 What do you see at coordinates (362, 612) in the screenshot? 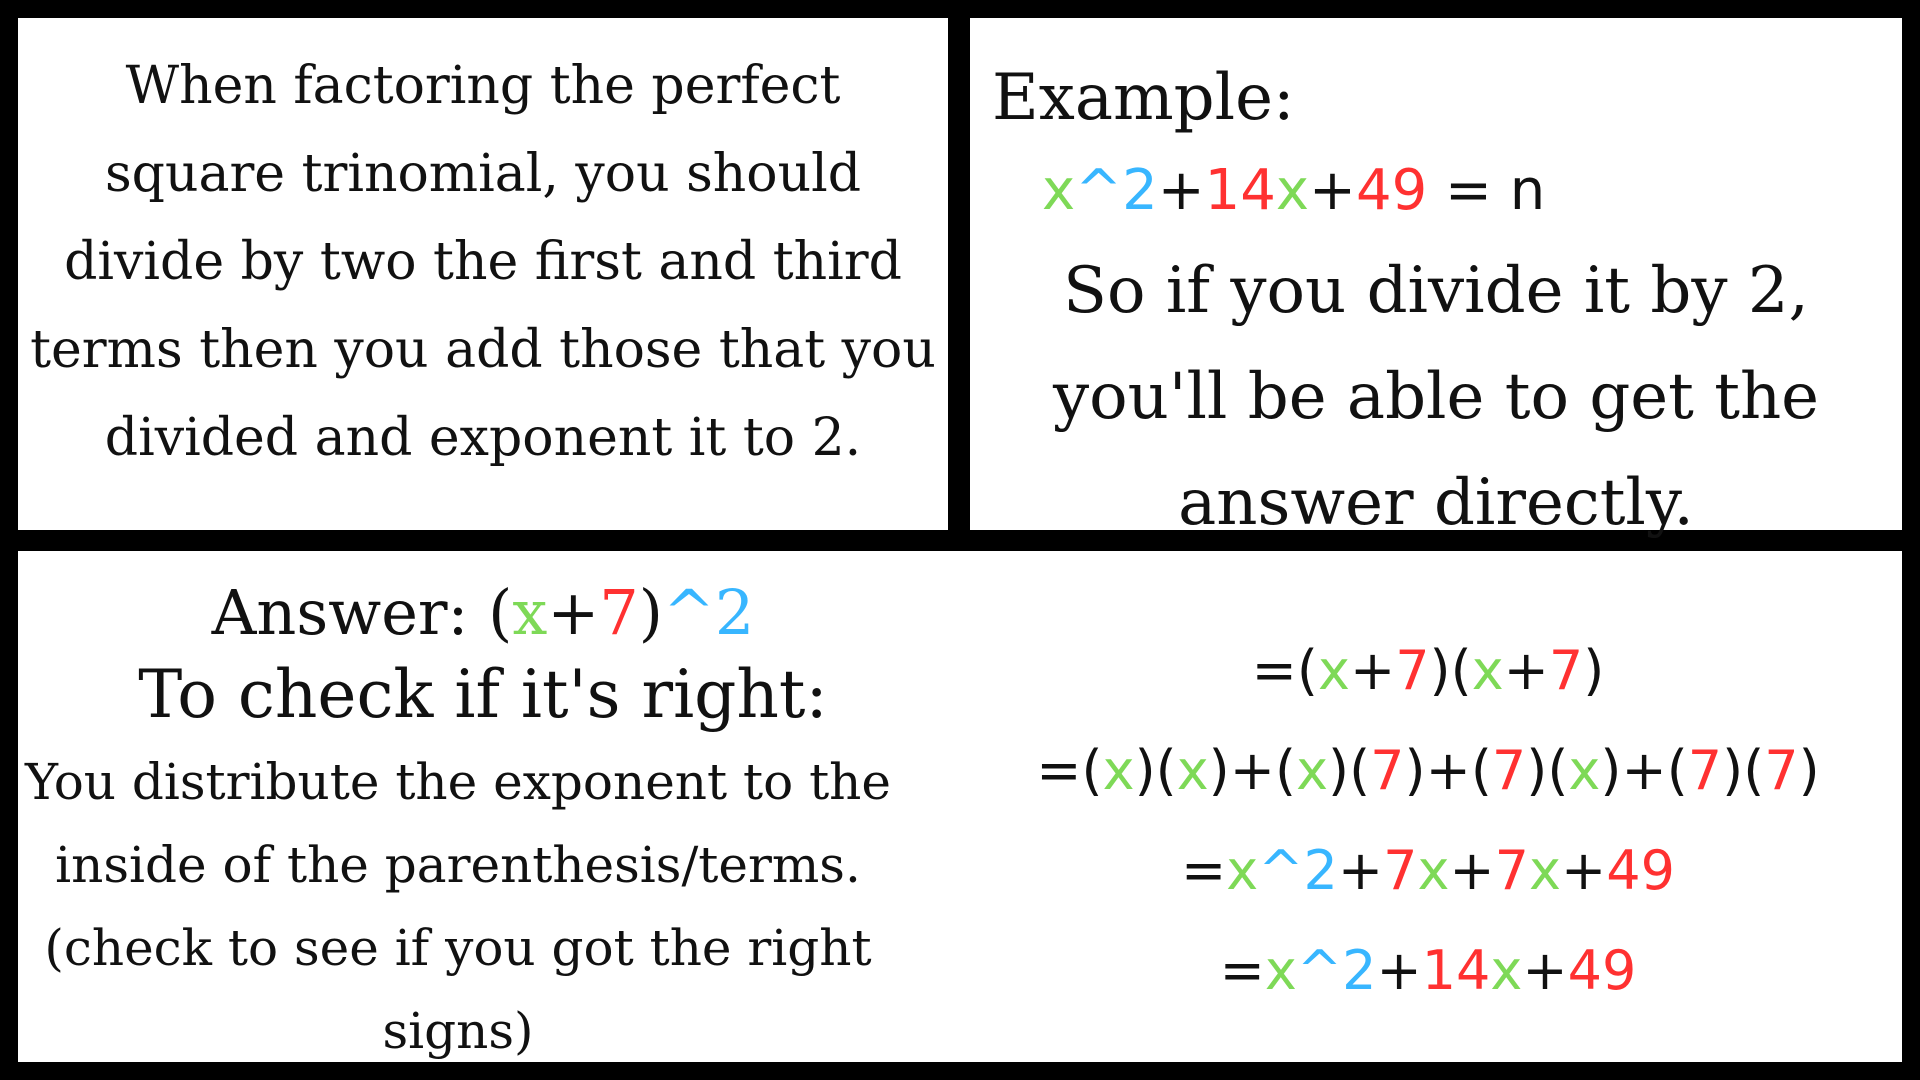
I see `operator-token: Answer: (` at bounding box center [362, 612].